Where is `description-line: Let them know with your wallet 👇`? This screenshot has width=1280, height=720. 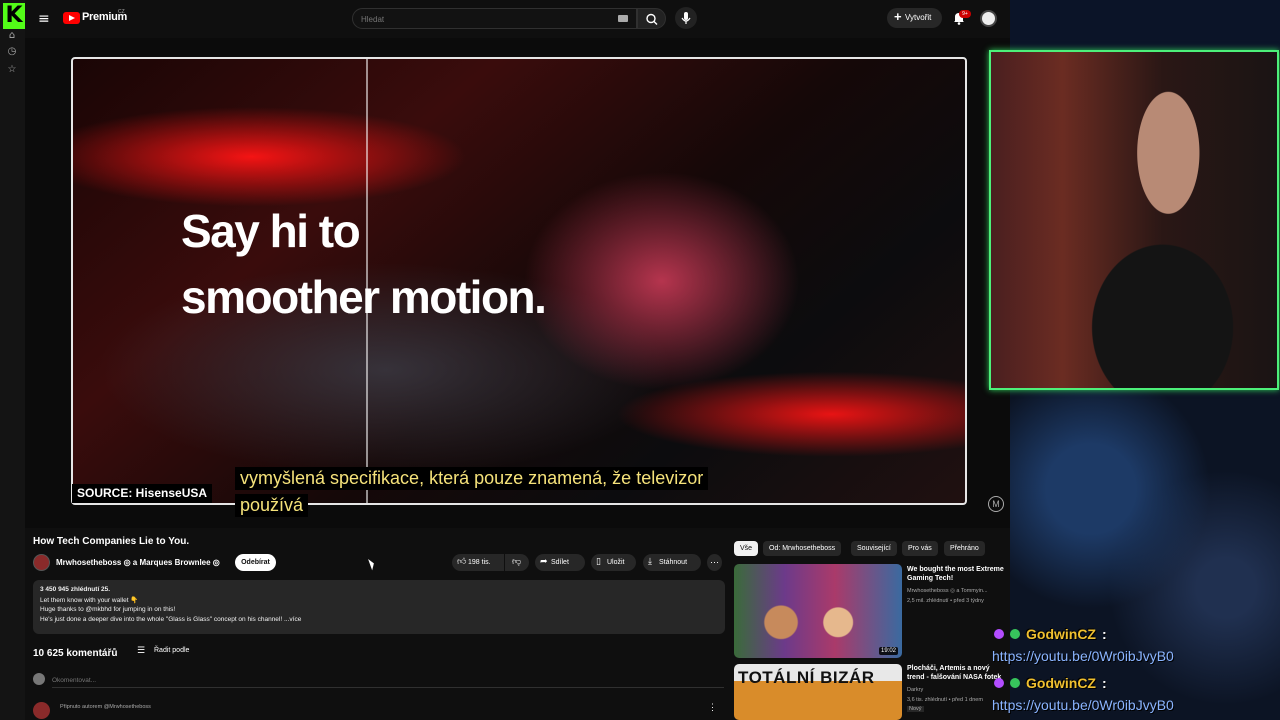
description-line: Let them know with your wallet 👇 is located at coordinates (89, 600).